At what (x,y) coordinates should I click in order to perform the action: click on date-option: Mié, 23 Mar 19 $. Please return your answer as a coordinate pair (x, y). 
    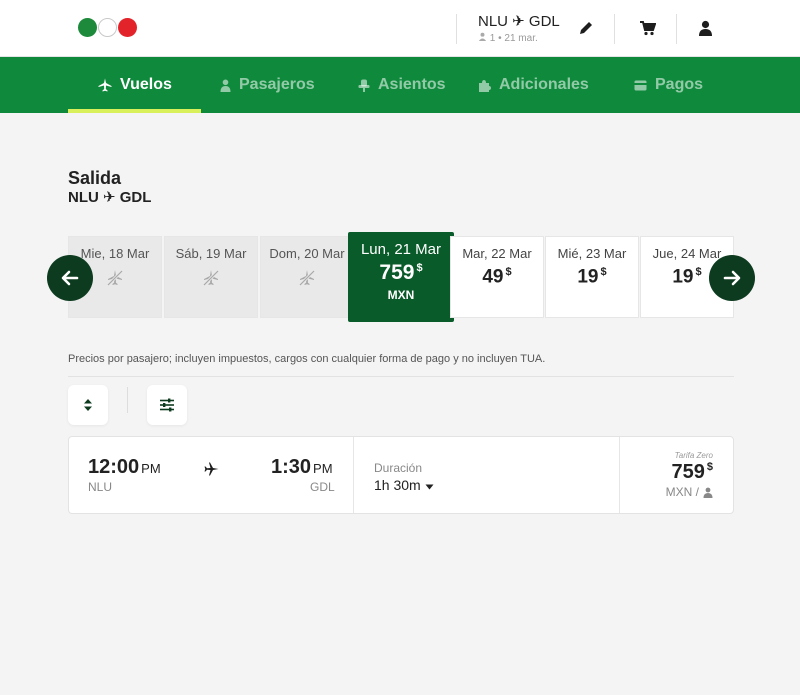
    Looking at the image, I should click on (592, 277).